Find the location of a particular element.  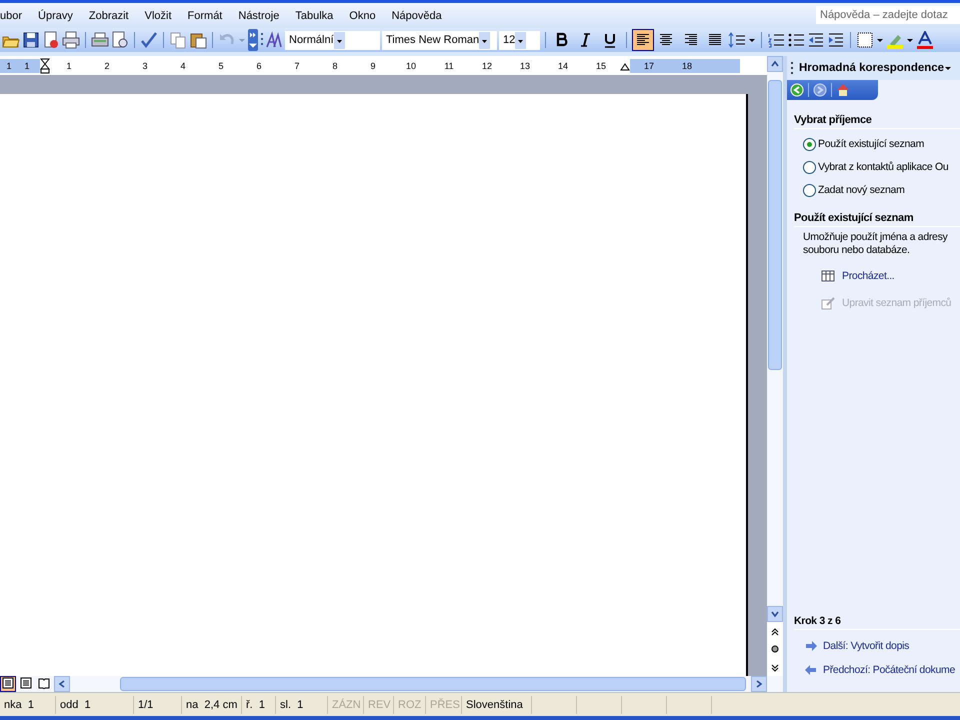

status-field: Slovenština is located at coordinates (497, 705).